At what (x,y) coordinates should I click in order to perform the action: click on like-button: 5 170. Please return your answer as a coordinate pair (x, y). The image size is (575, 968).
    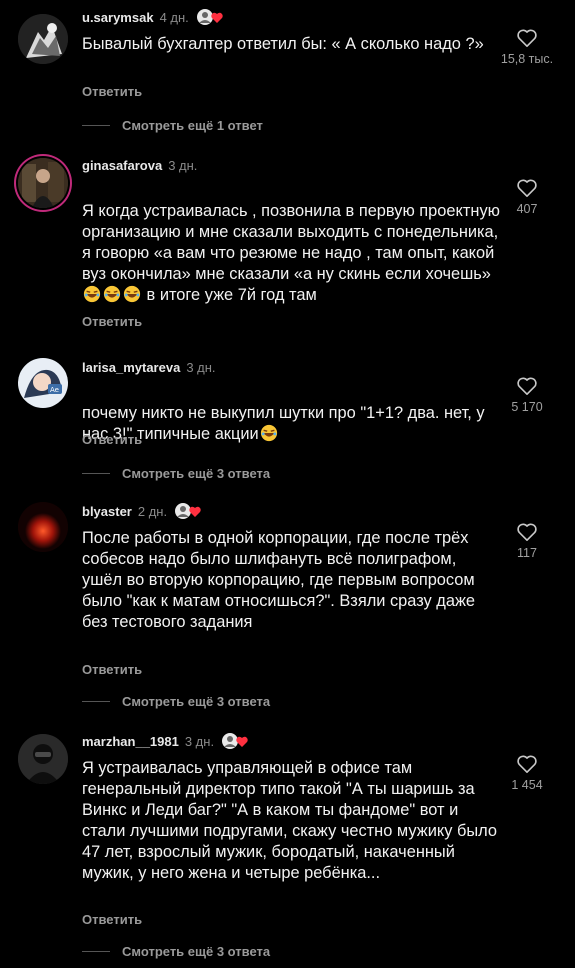
    Looking at the image, I should click on (527, 395).